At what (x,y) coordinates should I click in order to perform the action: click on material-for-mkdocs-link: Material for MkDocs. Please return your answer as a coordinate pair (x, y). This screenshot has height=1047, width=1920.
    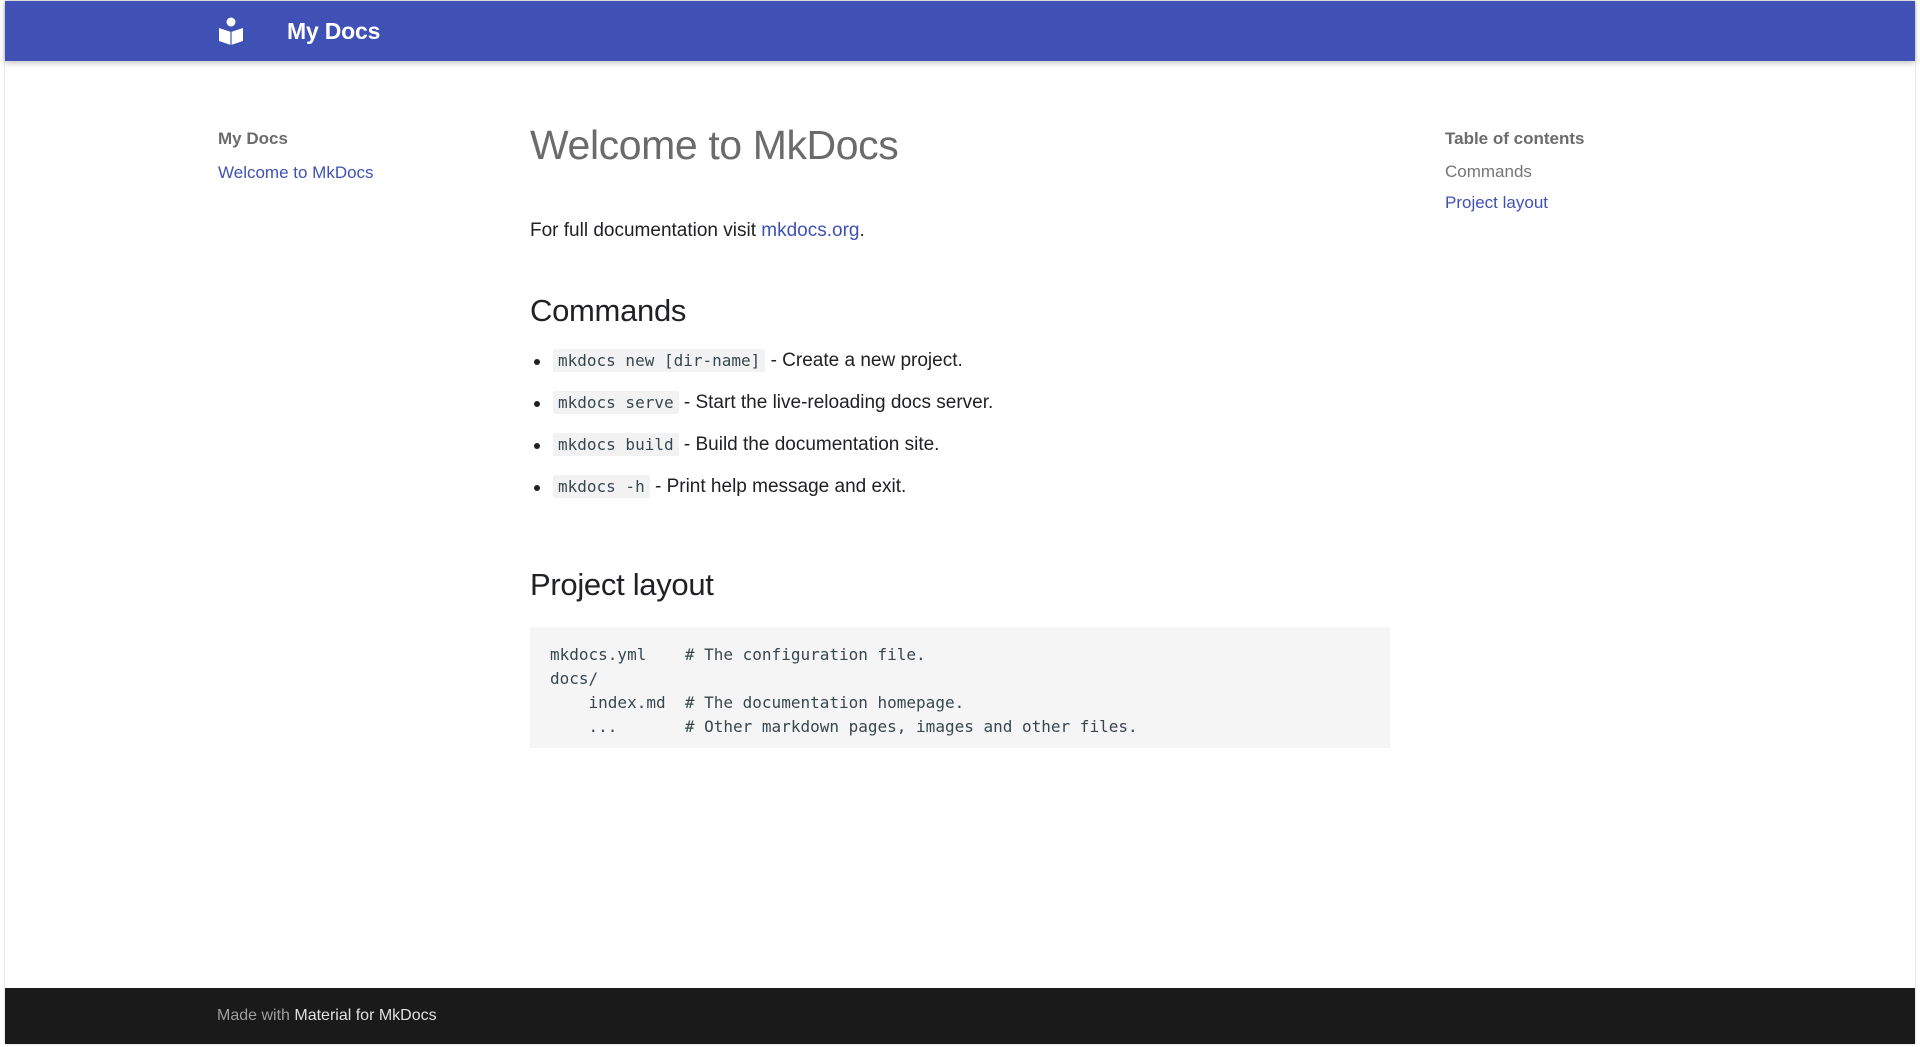
    Looking at the image, I should click on (365, 1015).